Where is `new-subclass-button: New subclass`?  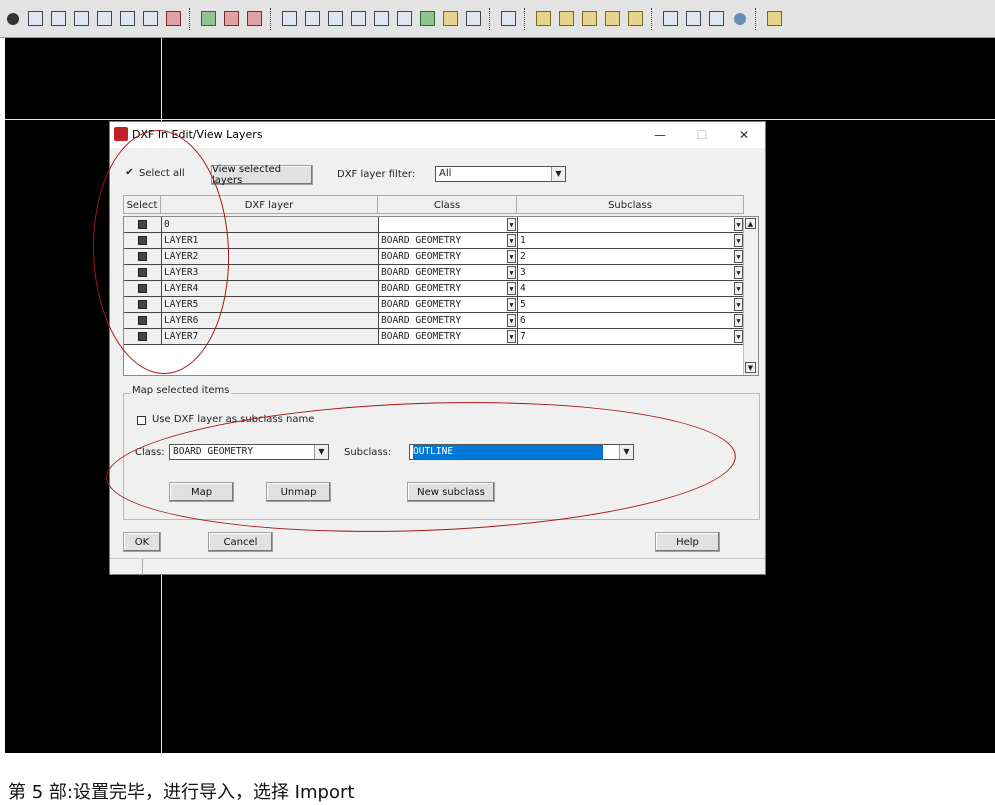 new-subclass-button: New subclass is located at coordinates (451, 492).